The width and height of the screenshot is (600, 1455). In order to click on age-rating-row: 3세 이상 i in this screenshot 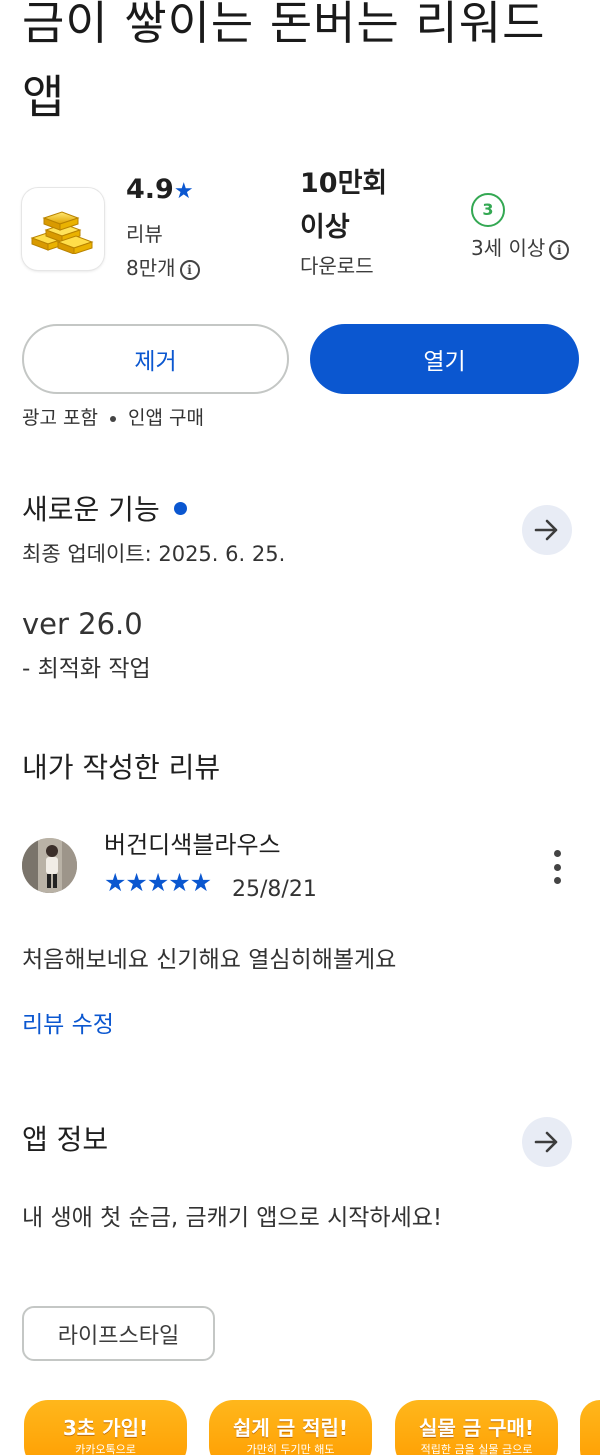, I will do `click(520, 248)`.